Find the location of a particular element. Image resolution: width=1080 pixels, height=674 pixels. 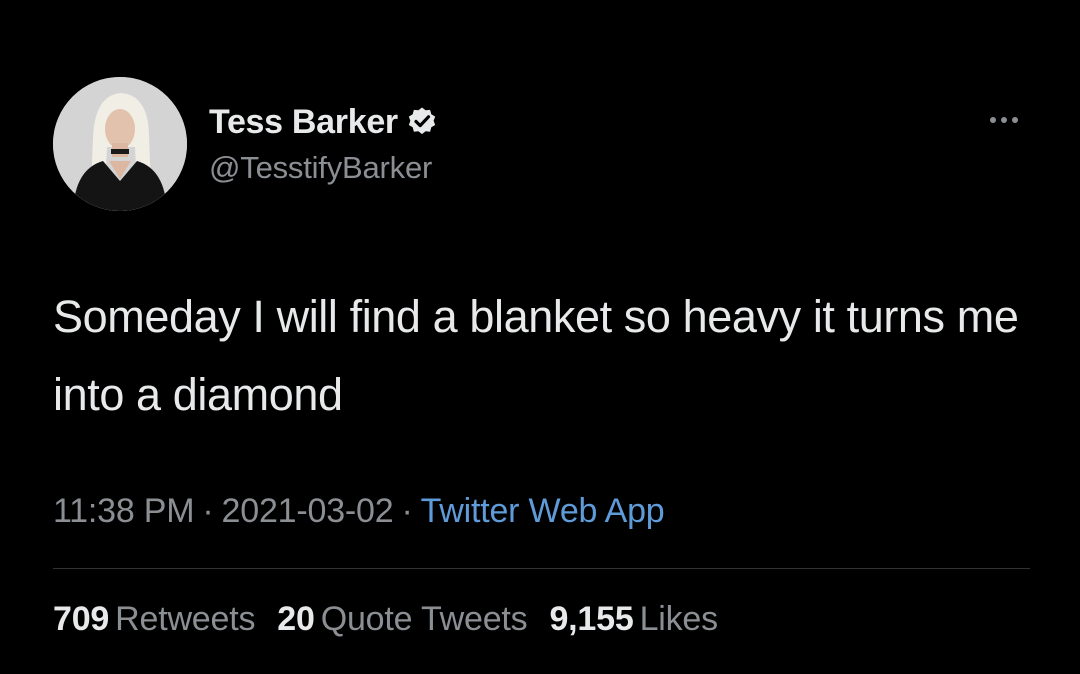

quote-tweets-label: Quote Tweets is located at coordinates (424, 619).